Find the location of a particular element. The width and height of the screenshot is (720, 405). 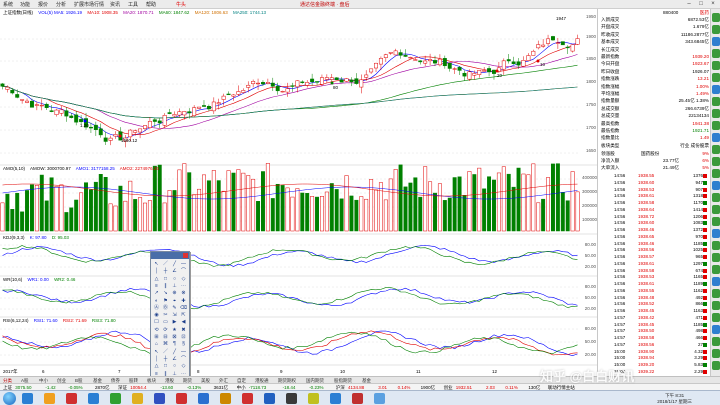

draw-tool-icon: ¶ is located at coordinates (174, 344).